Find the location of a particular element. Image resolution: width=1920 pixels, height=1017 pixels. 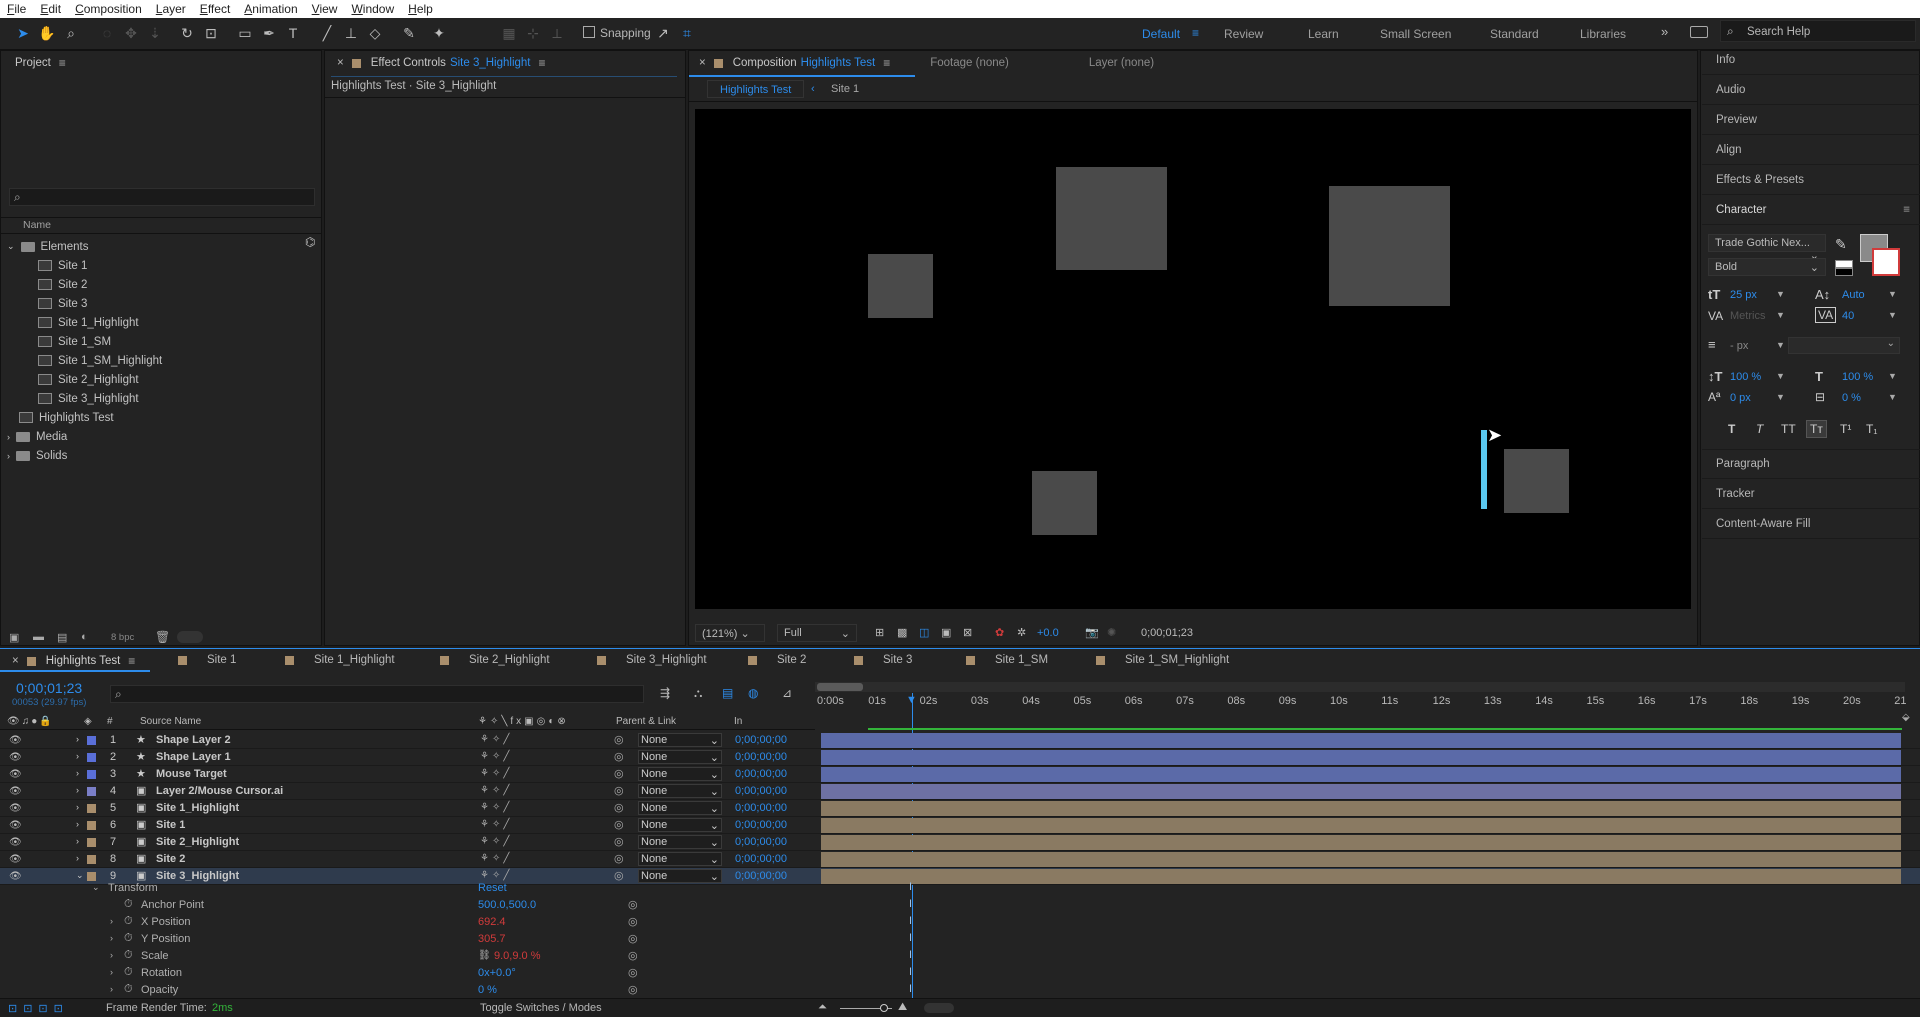

project-item-site3-highlight: Site 3_Highlight is located at coordinates (160, 398).